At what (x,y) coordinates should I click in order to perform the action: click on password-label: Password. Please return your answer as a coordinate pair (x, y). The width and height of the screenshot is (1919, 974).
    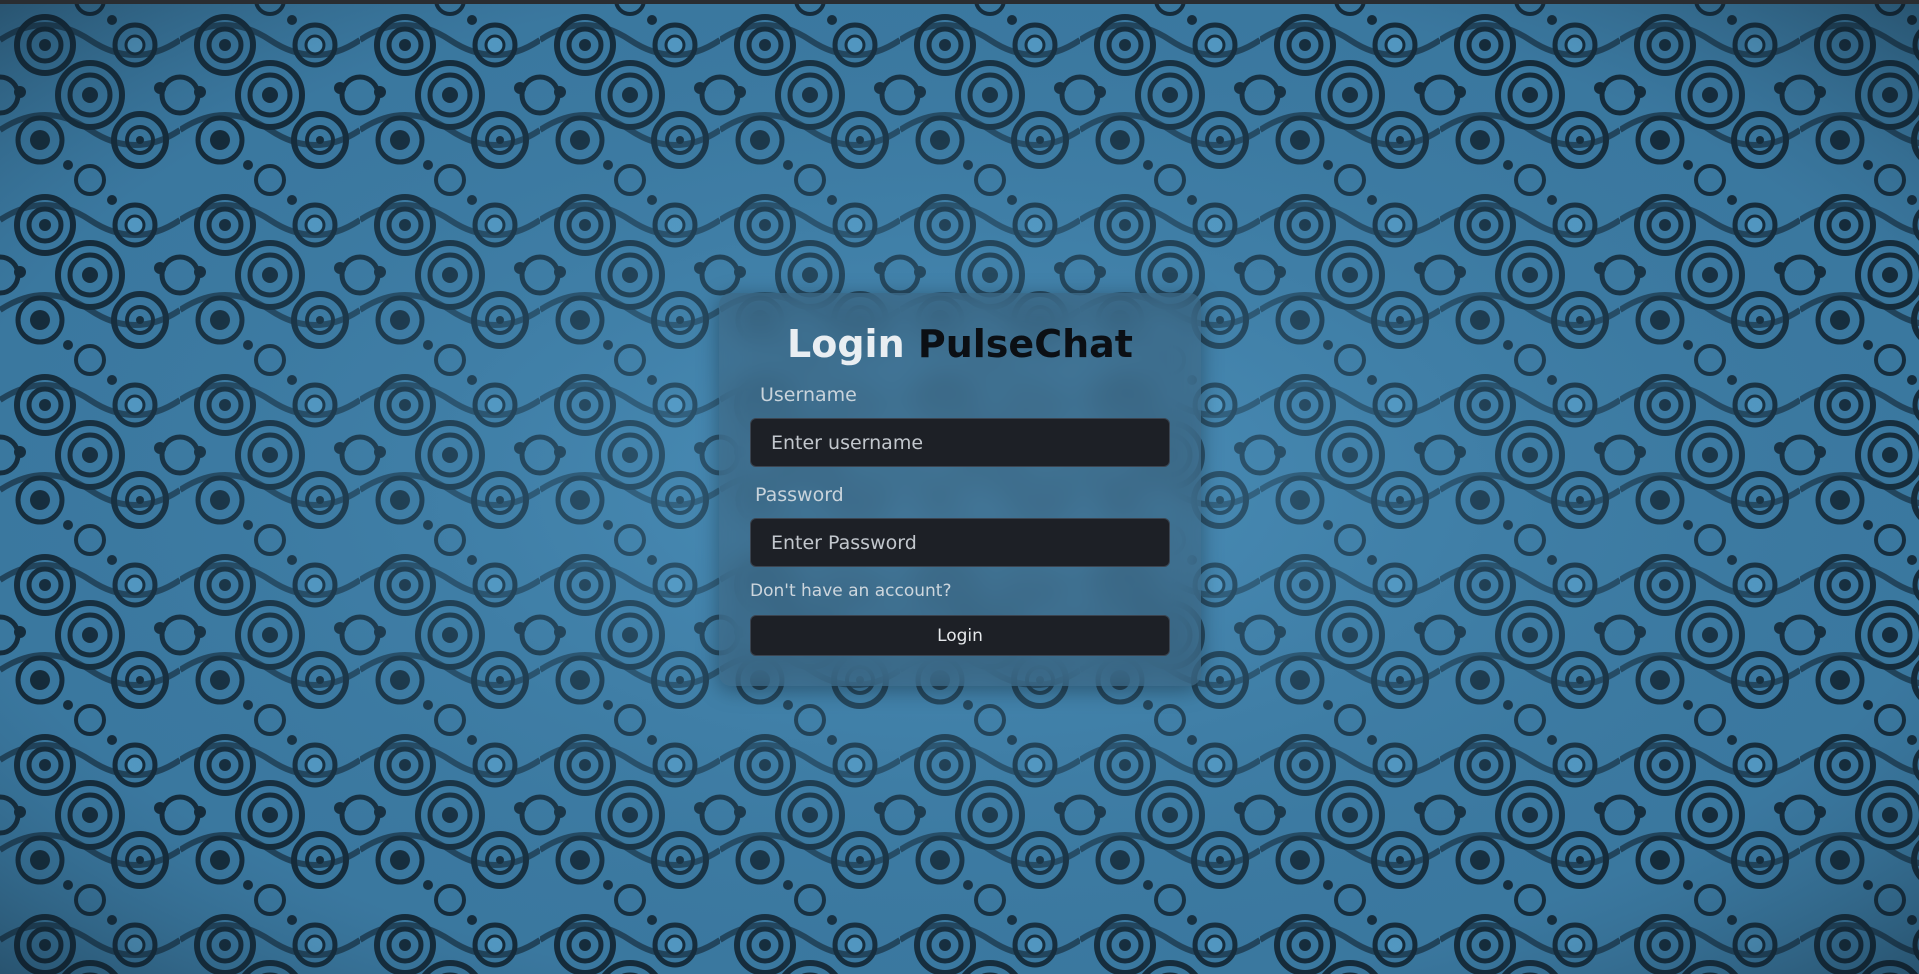
    Looking at the image, I should click on (799, 495).